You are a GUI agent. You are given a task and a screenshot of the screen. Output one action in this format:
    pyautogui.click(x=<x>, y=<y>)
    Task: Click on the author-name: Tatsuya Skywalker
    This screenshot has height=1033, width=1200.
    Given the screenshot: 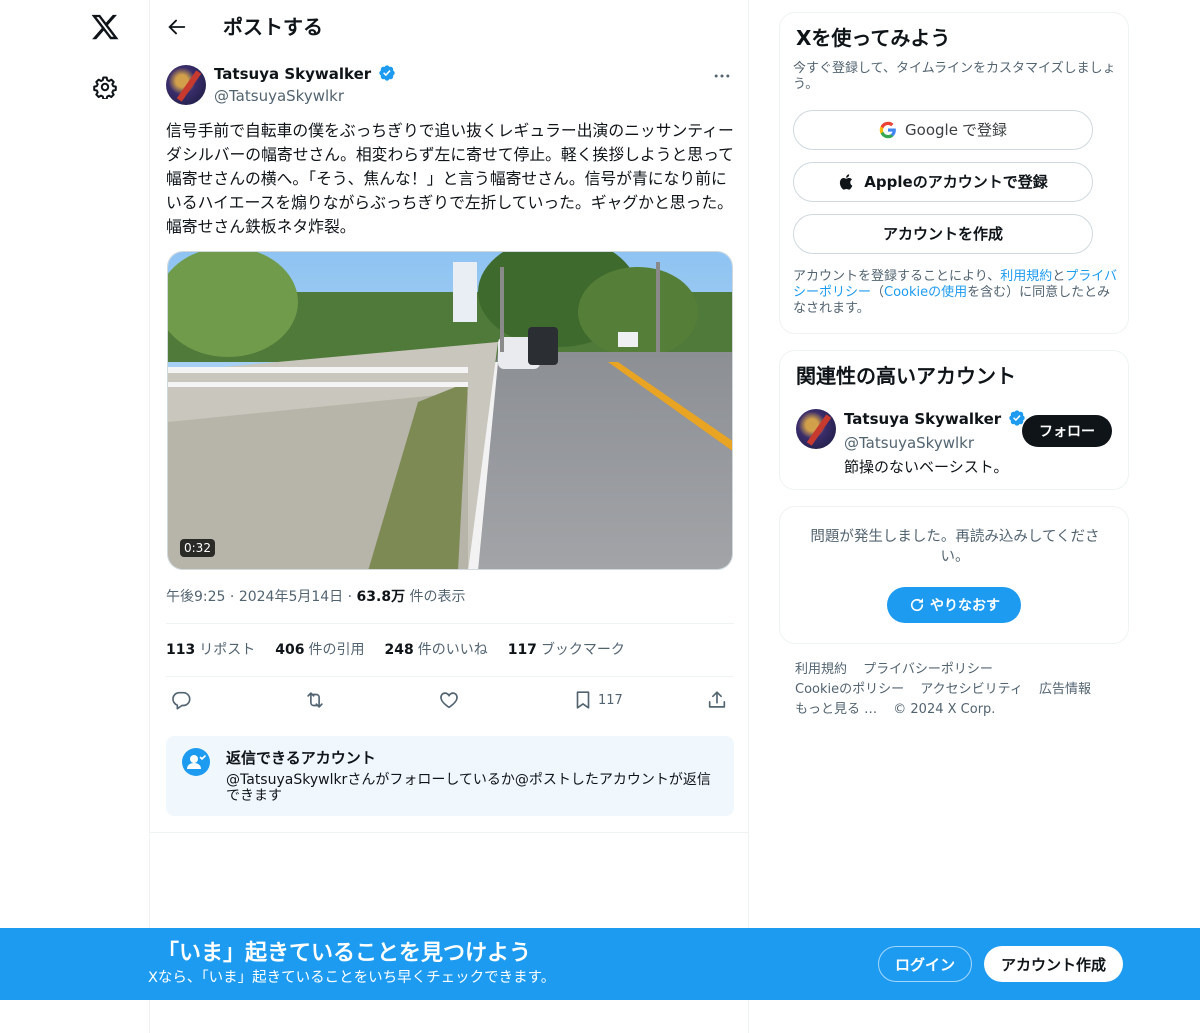 What is the action you would take?
    pyautogui.click(x=292, y=74)
    